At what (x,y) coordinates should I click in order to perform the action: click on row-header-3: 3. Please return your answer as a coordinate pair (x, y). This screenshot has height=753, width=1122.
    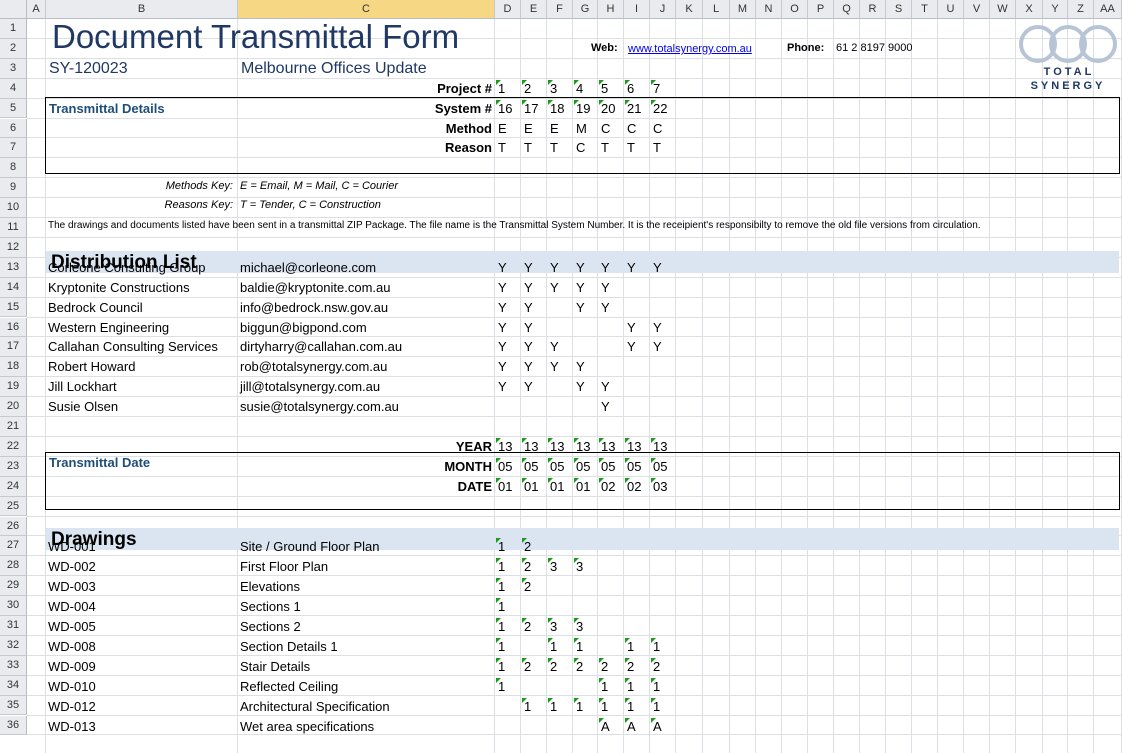
    Looking at the image, I should click on (13, 68).